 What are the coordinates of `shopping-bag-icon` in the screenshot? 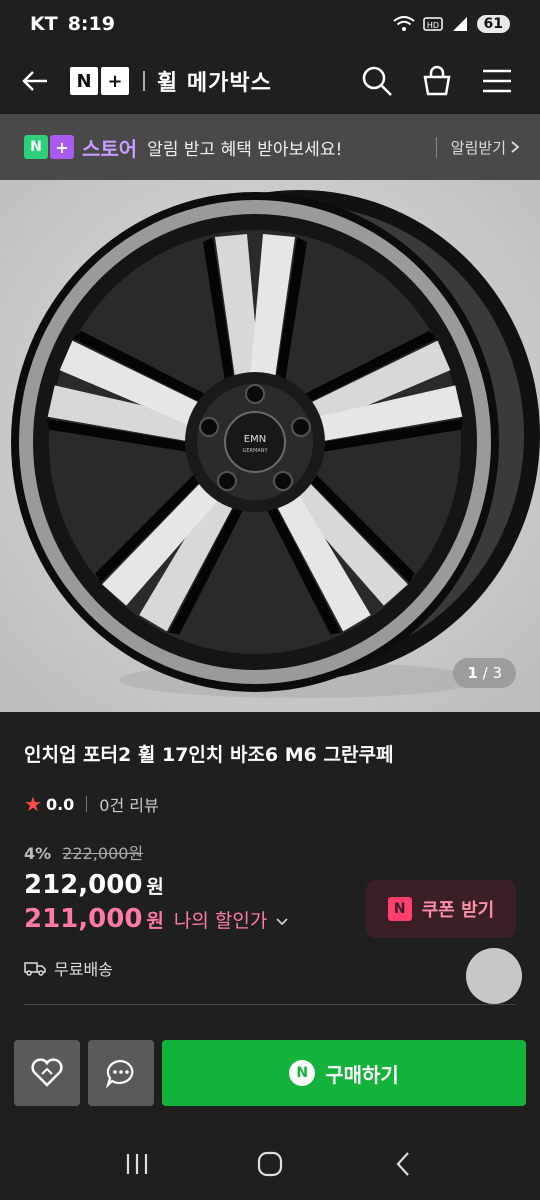 It's located at (437, 80).